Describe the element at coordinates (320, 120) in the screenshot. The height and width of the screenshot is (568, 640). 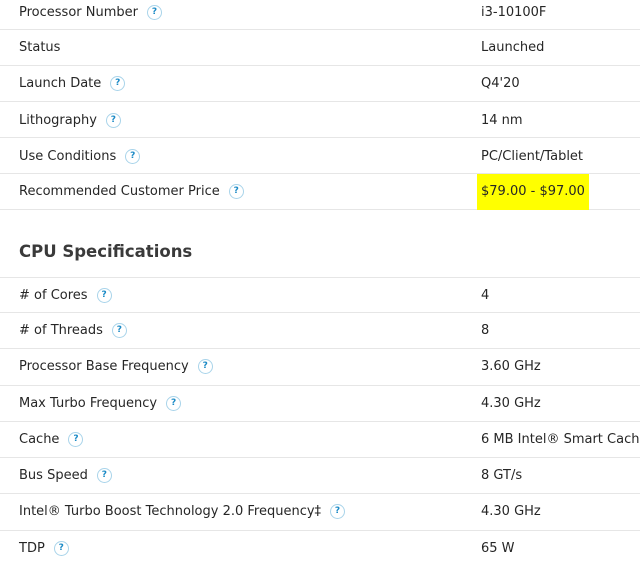
I see `spec-row-lithography: Lithography ? 14 nm` at that location.